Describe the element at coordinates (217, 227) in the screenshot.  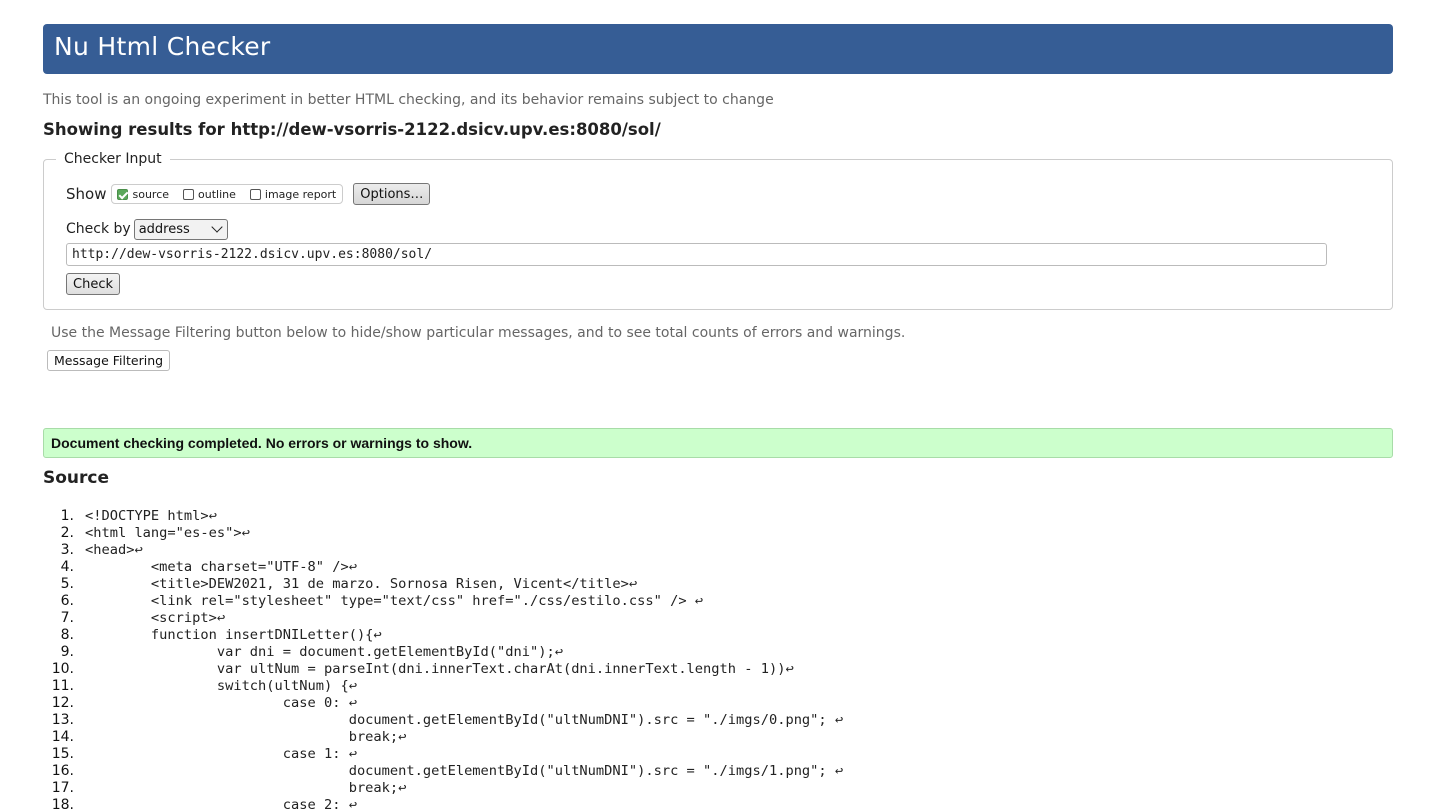
I see `chevron-down-icon` at that location.